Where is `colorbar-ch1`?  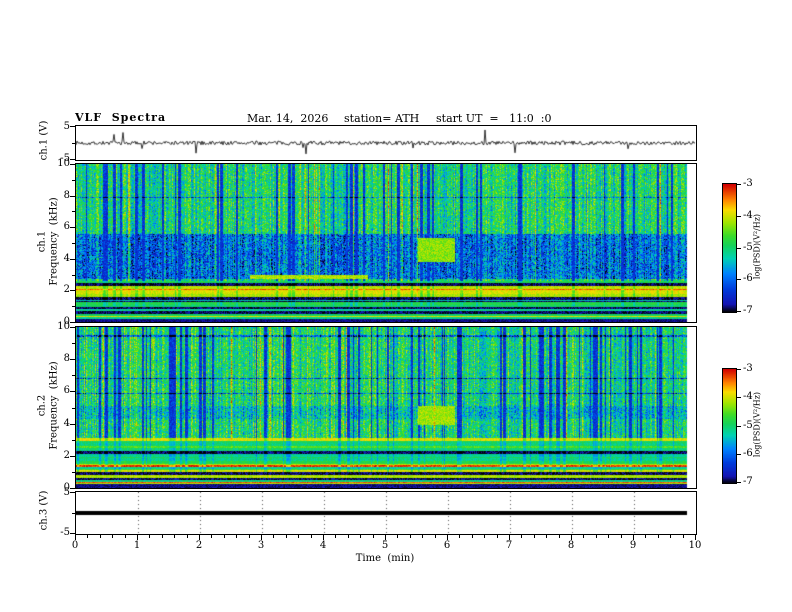
colorbar-ch1 is located at coordinates (729, 248).